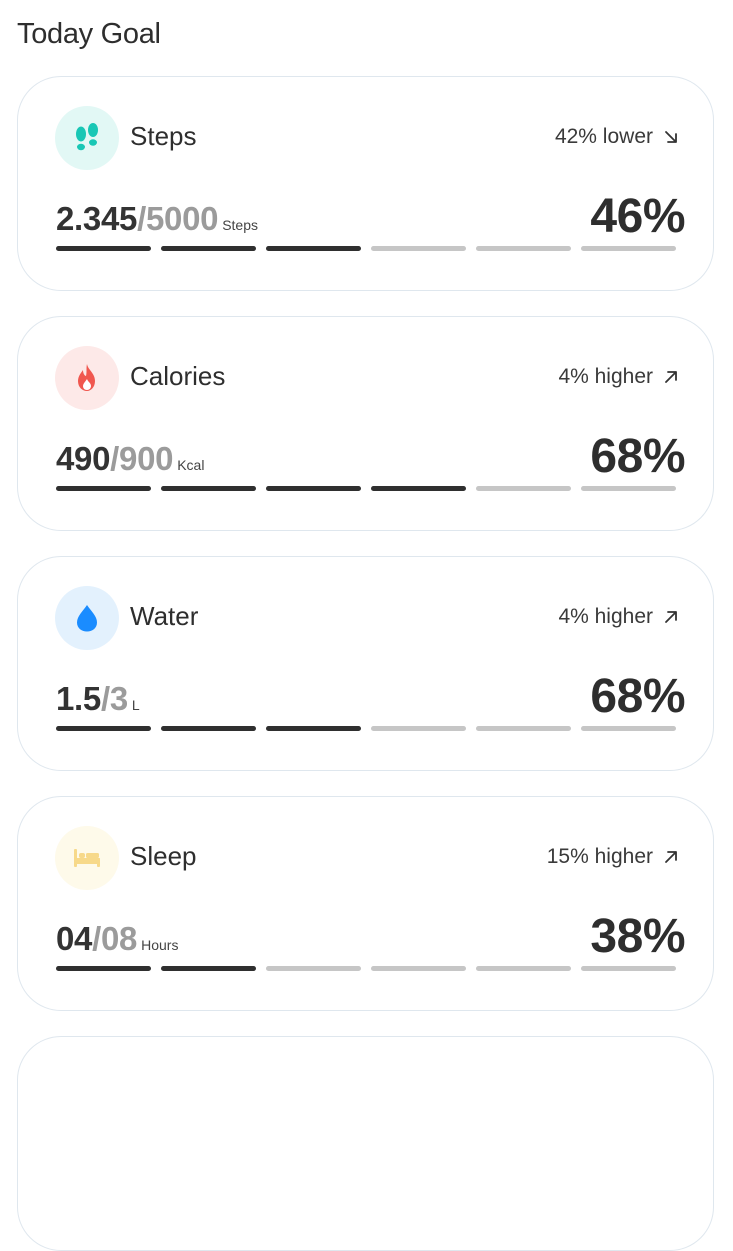 The image size is (733, 1251). I want to click on bed-icon, so click(87, 858).